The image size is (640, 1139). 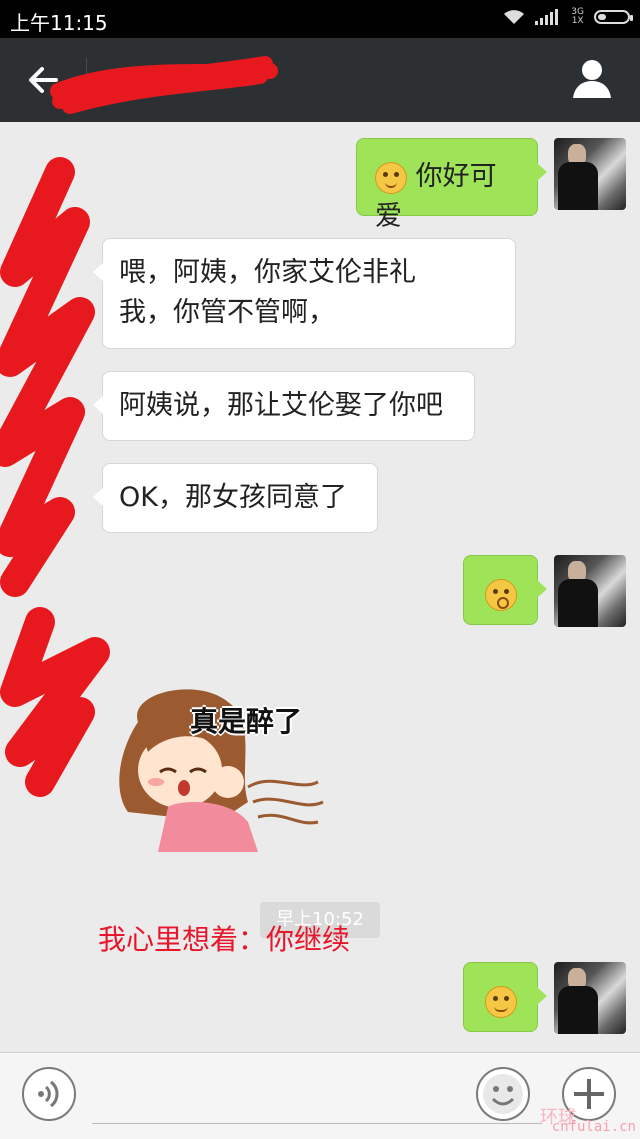 I want to click on chat-header, so click(x=320, y=80).